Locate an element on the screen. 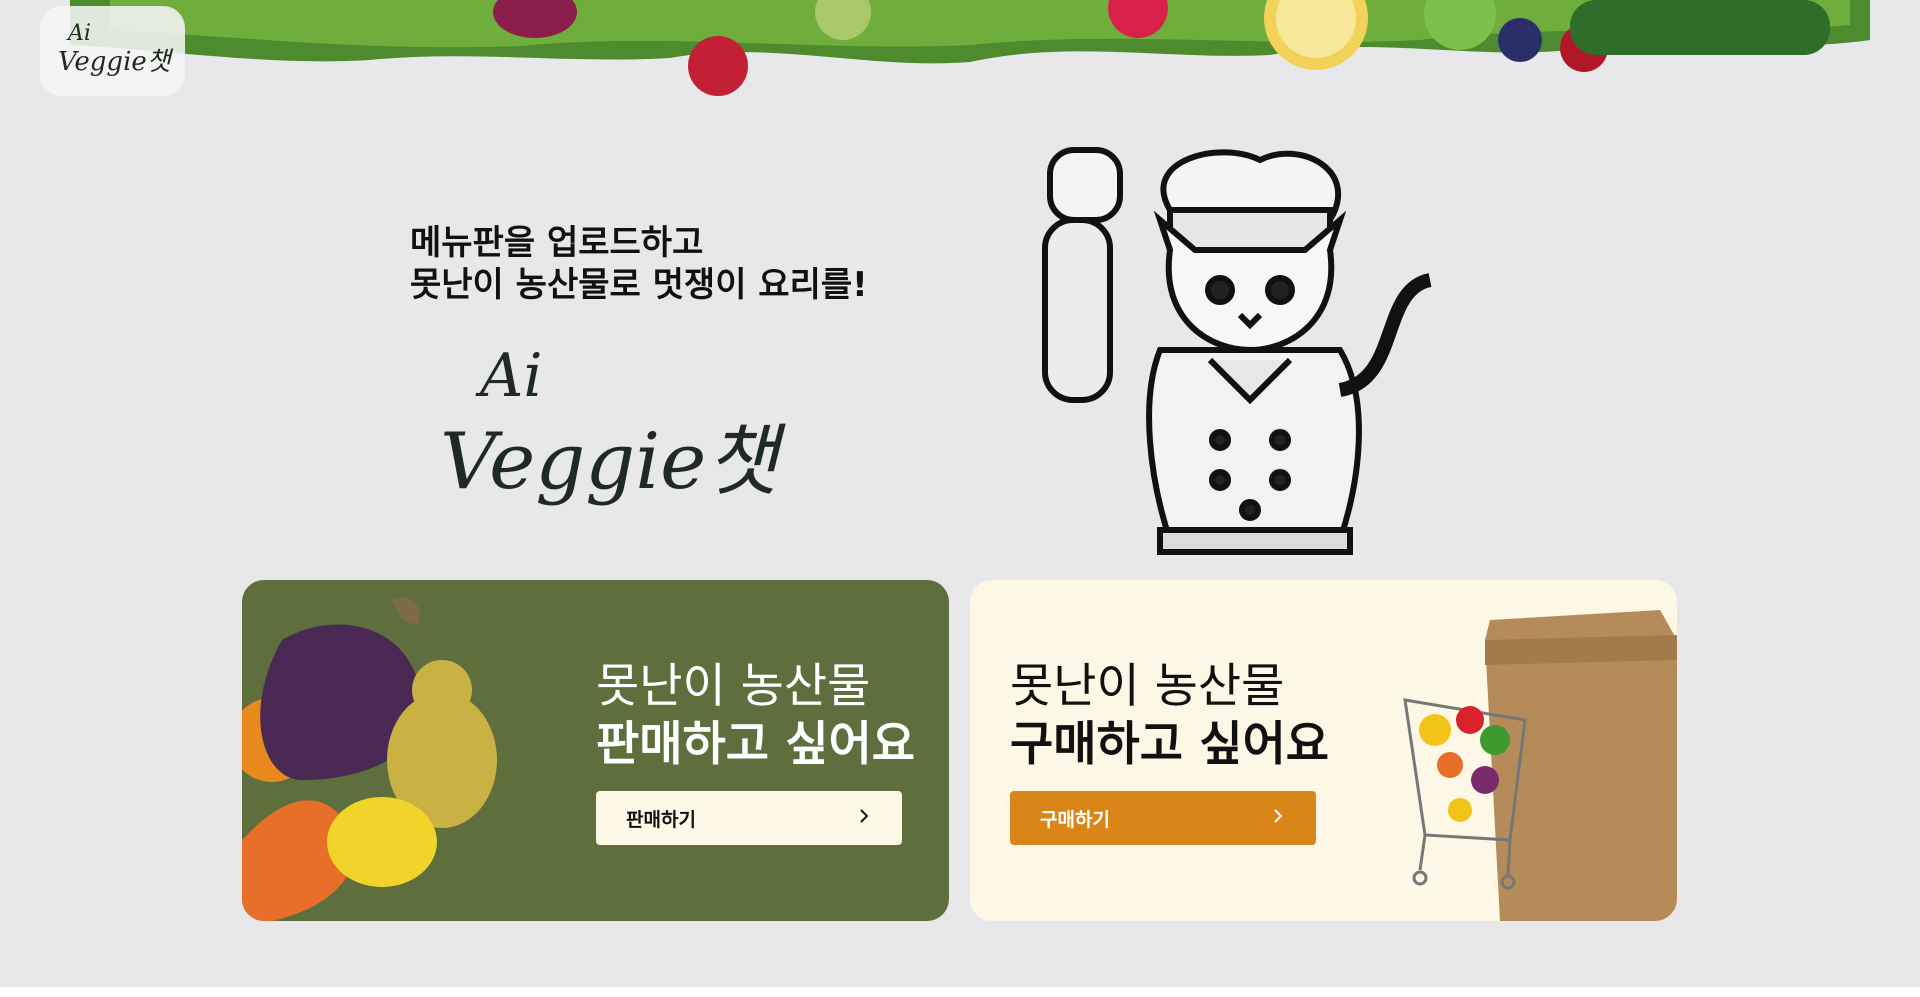  ugly-produce-image is located at coordinates (392, 750).